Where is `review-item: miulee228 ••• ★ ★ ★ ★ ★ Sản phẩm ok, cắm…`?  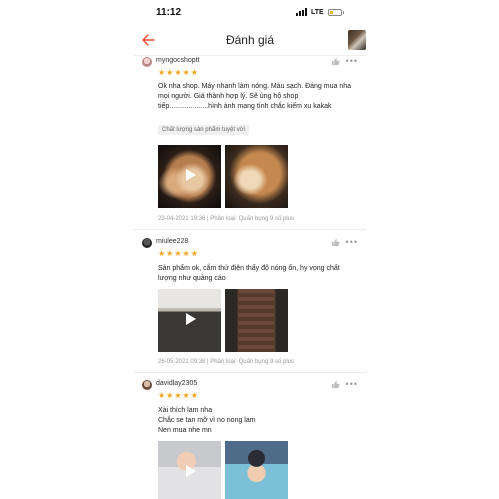 review-item: miulee228 ••• ★ ★ ★ ★ ★ Sản phẩm ok, cắm… is located at coordinates (250, 305).